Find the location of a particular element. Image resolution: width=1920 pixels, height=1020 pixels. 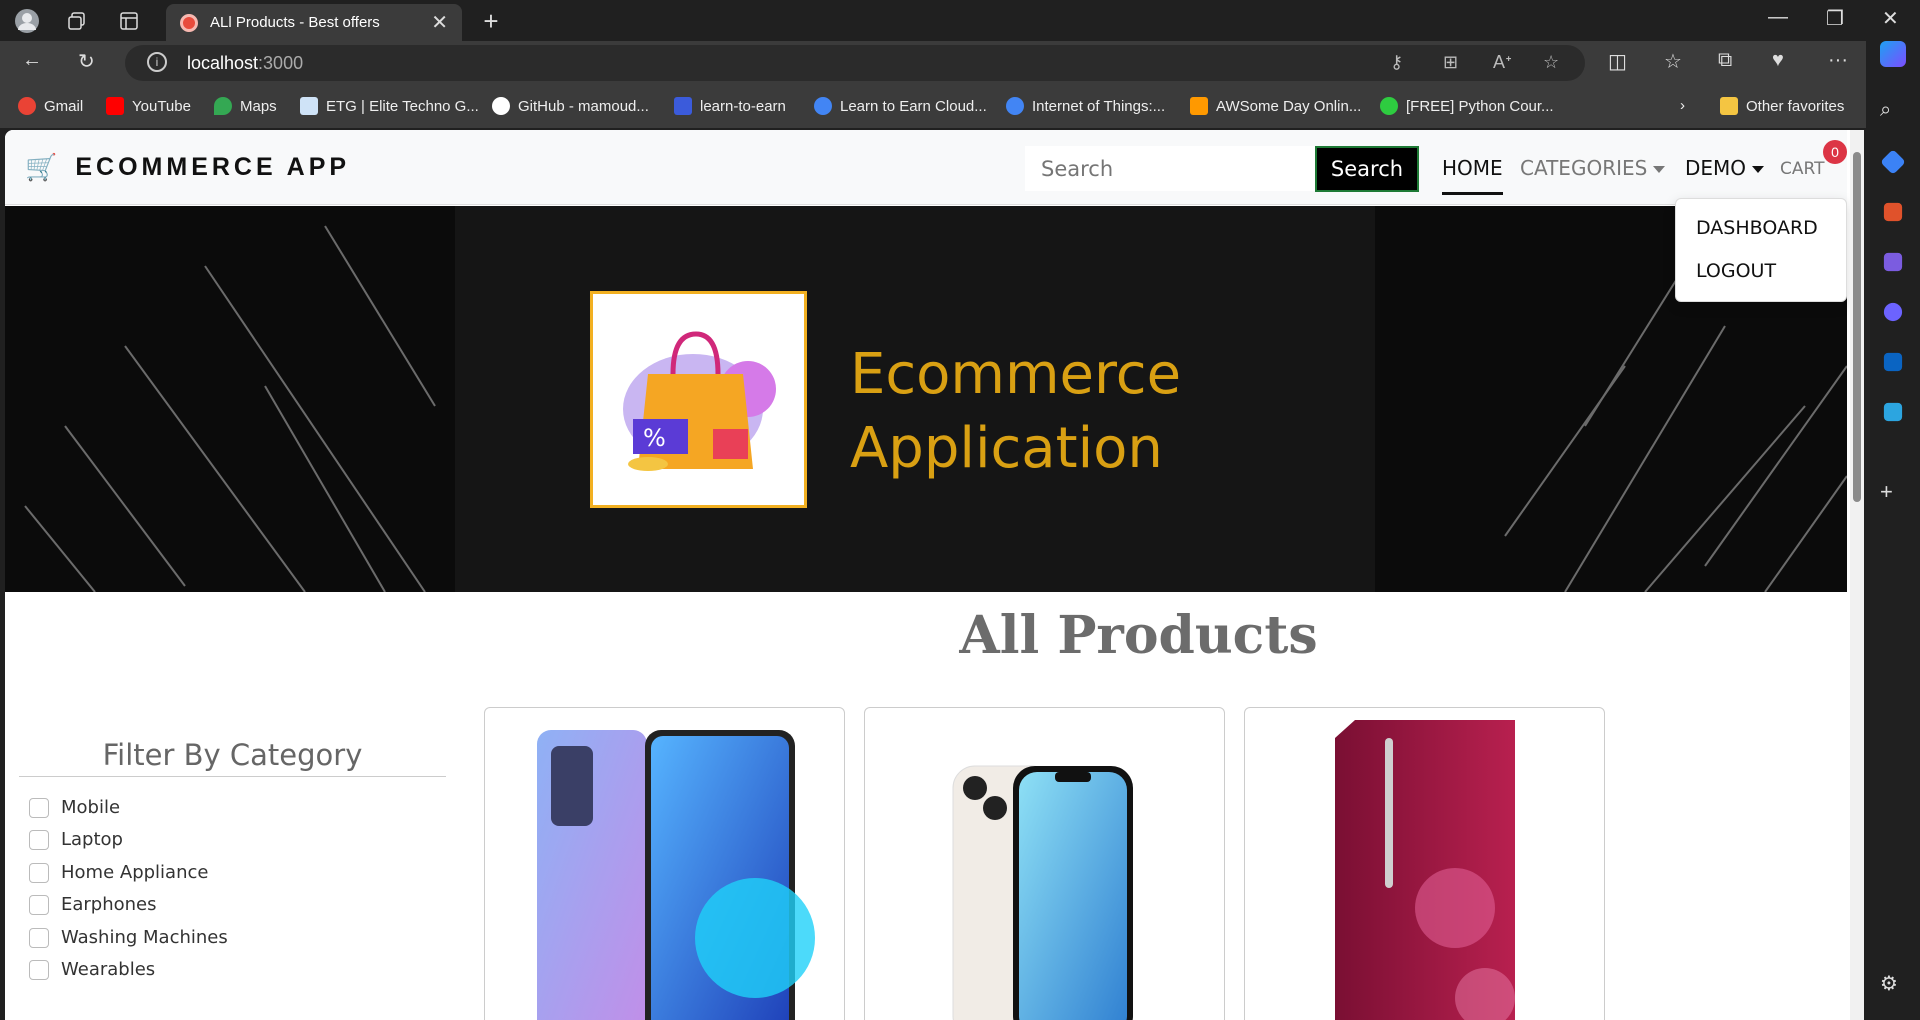

bookmark-label: Other favorites is located at coordinates (1795, 106).